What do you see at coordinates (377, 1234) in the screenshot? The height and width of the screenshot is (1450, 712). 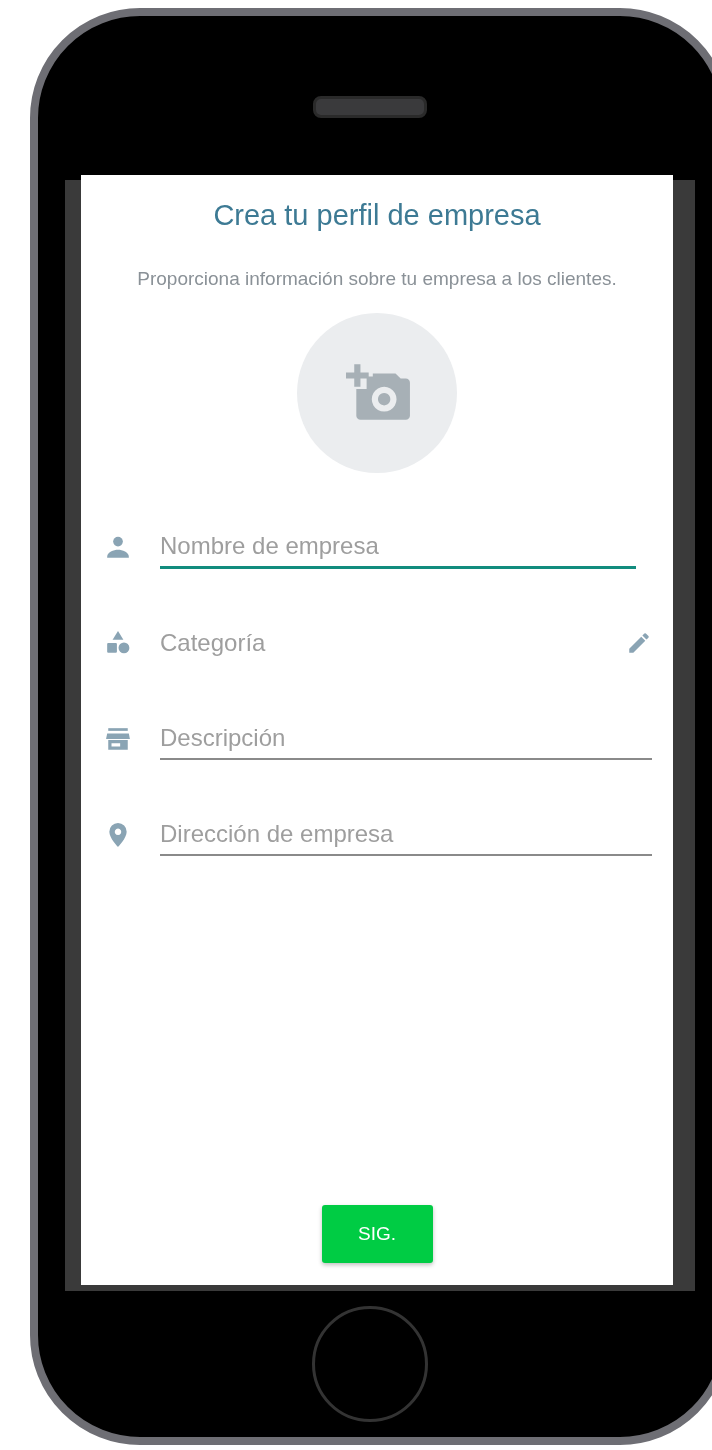 I see `next-button: SIG.` at bounding box center [377, 1234].